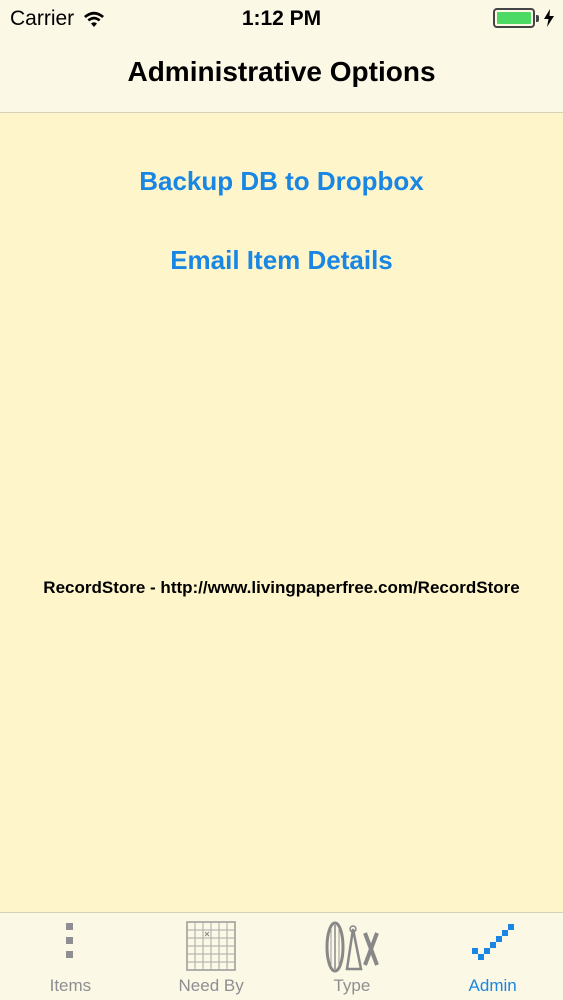  I want to click on status-time: 1:12 PM, so click(281, 18).